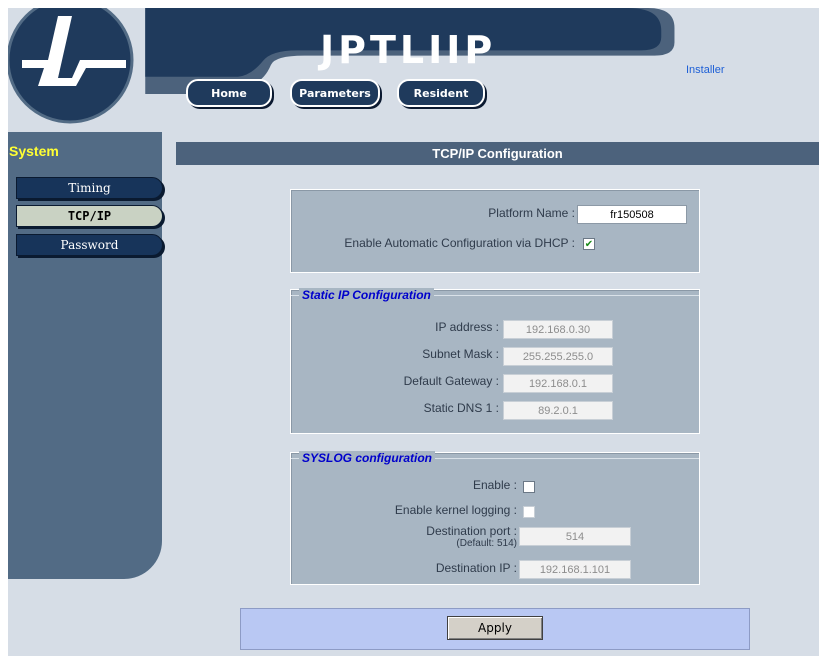 The height and width of the screenshot is (656, 819). What do you see at coordinates (34, 151) in the screenshot?
I see `sidebar-title: System` at bounding box center [34, 151].